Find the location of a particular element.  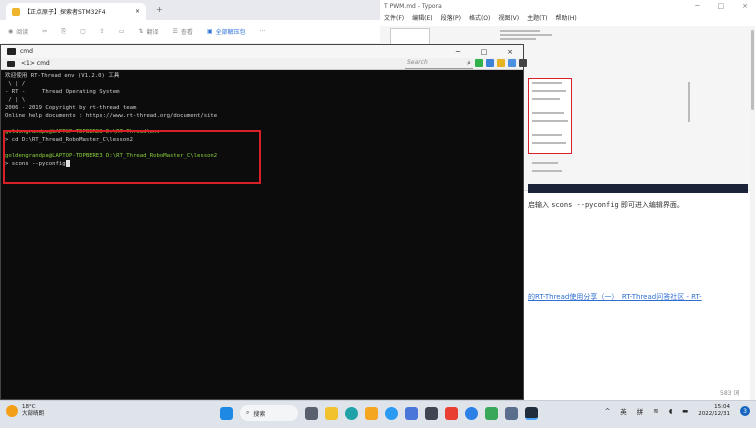

photo-icon is located at coordinates (511, 413).